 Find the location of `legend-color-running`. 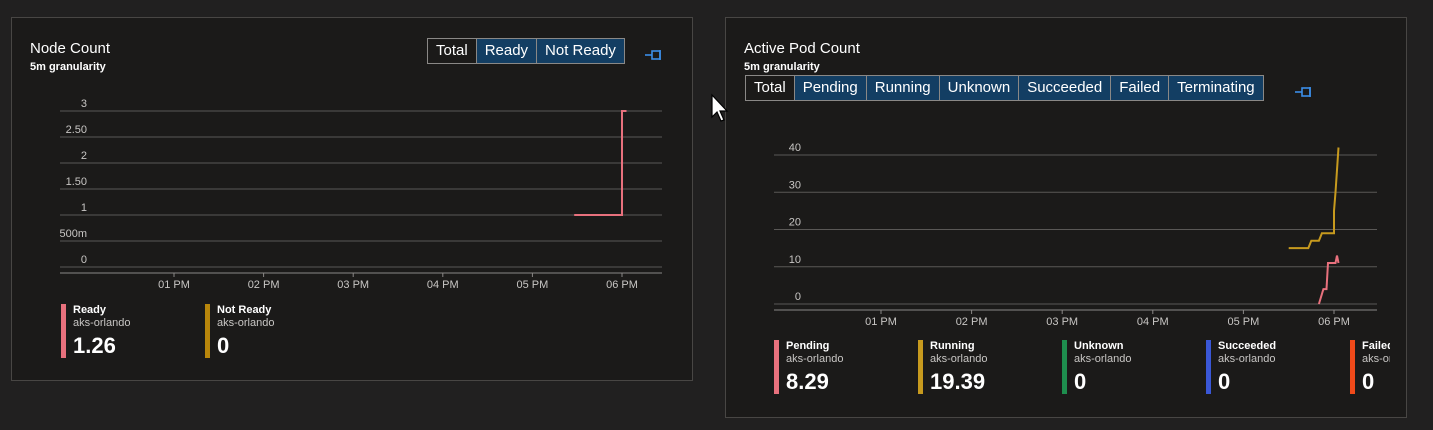

legend-color-running is located at coordinates (920, 367).